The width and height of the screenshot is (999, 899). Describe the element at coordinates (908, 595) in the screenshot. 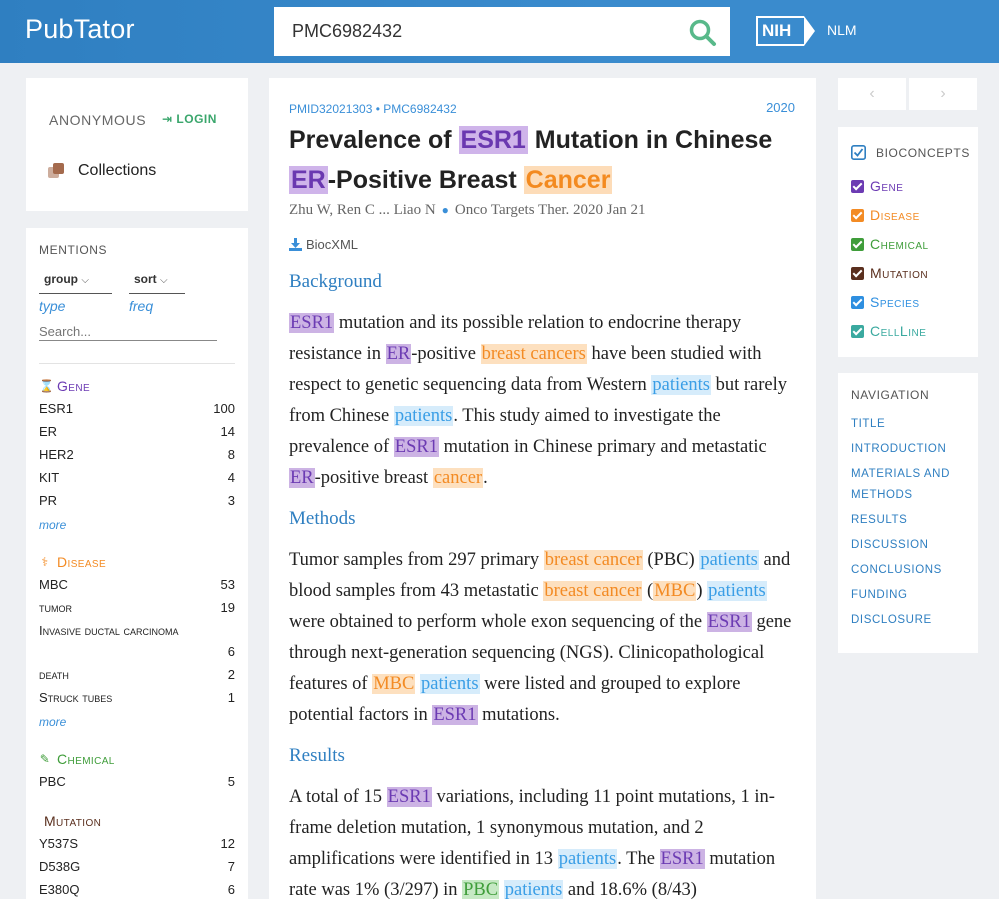

I see `nav-link-funding: Funding` at that location.